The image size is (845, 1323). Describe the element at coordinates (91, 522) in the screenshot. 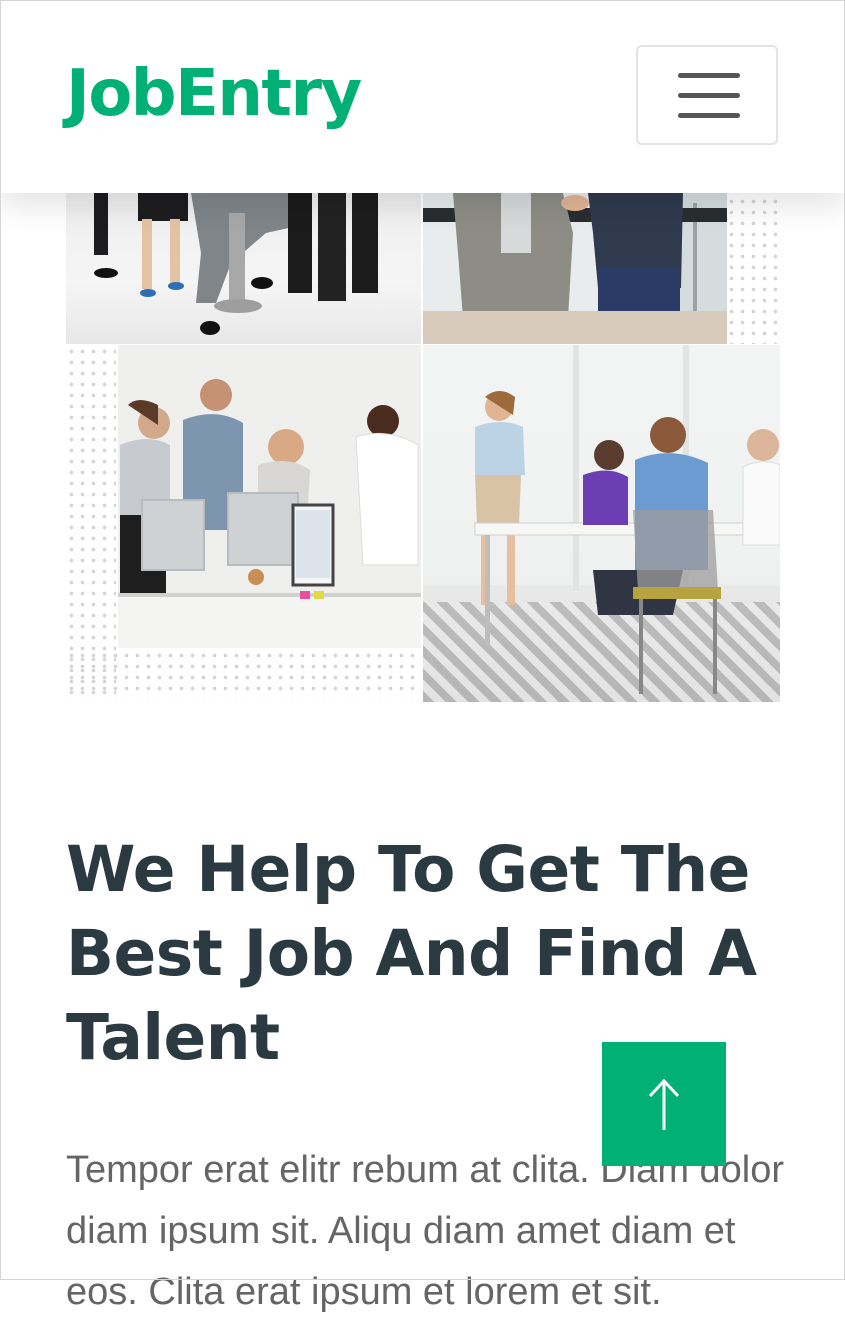

I see `dots-pattern-bottom-left` at that location.